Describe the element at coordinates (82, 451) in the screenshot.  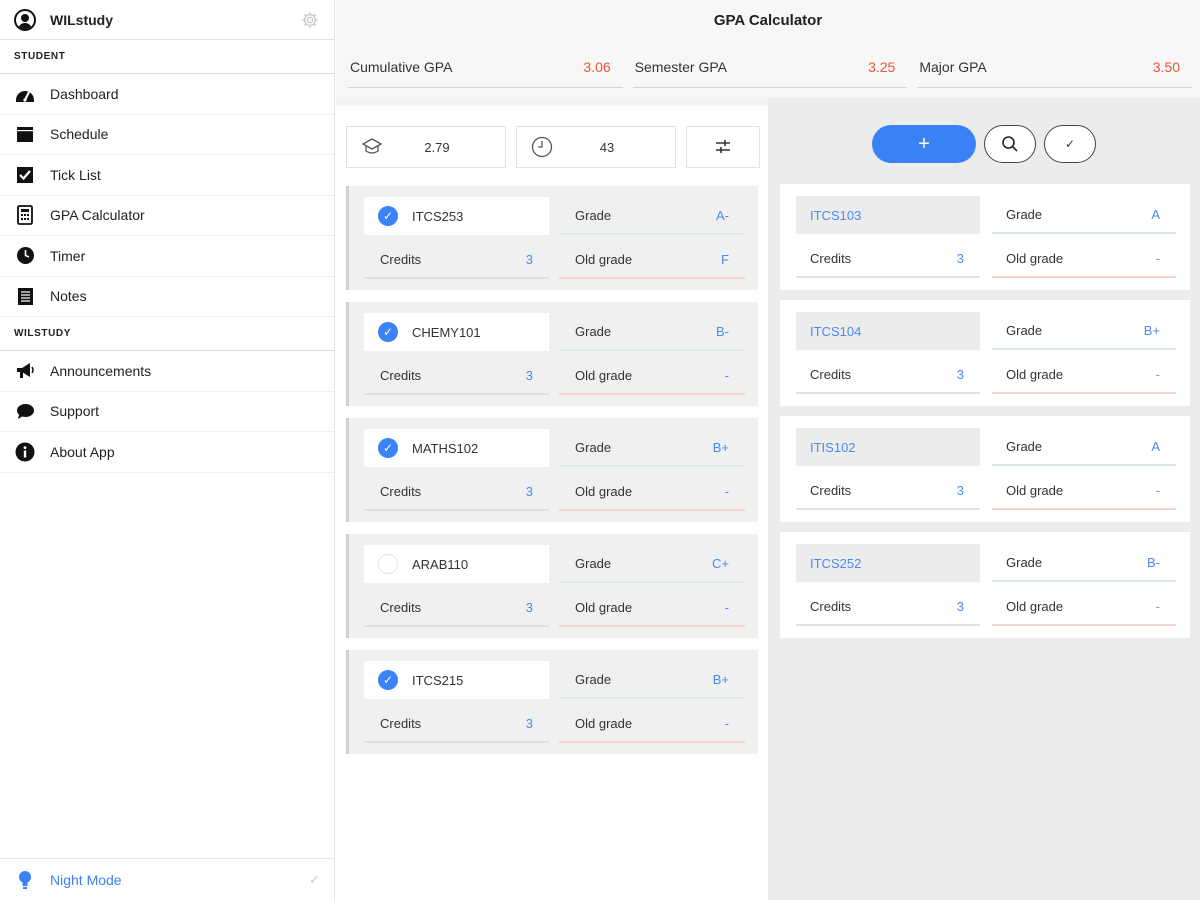
I see `sidebar-item-label: About App` at that location.